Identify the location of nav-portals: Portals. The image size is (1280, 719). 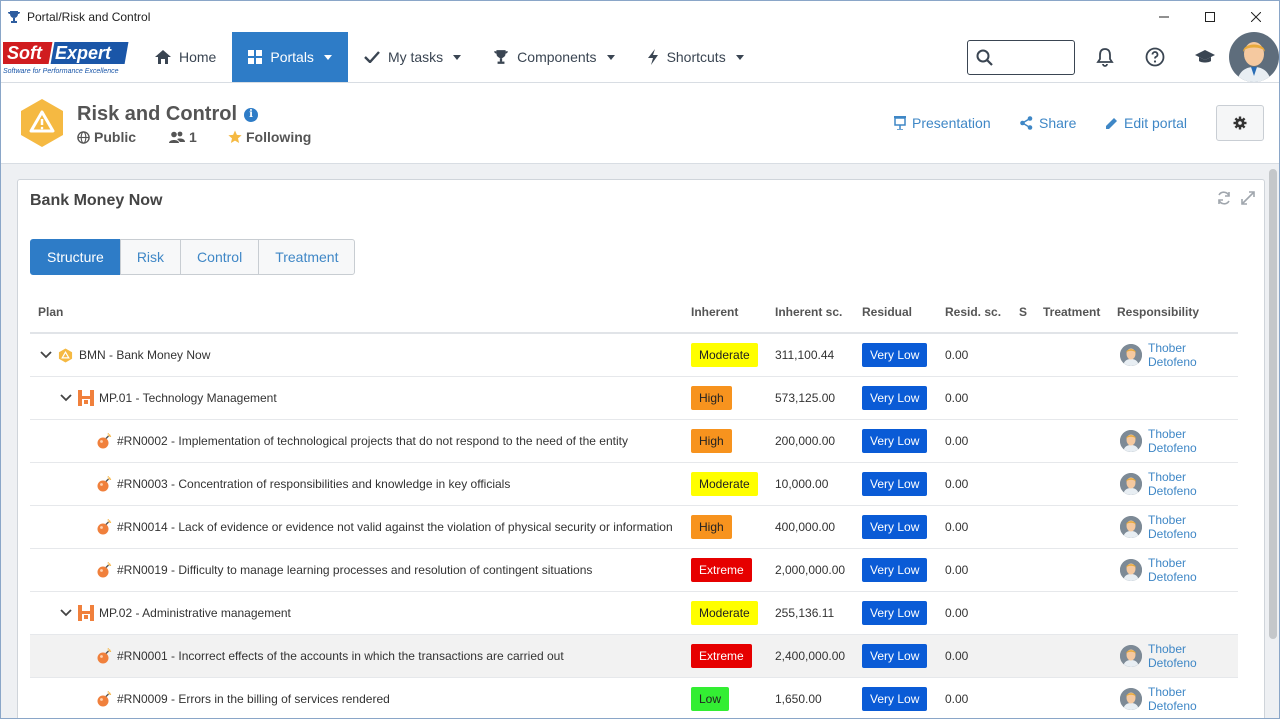
(290, 57).